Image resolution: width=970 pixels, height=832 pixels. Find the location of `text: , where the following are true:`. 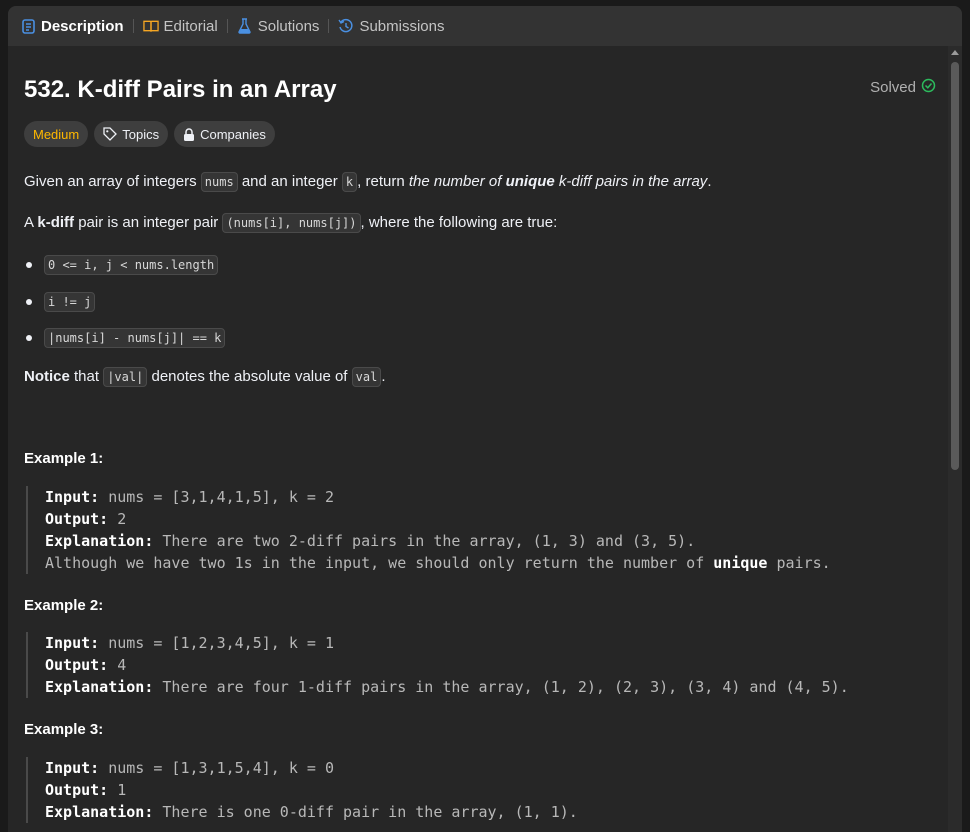

text: , where the following are true: is located at coordinates (459, 222).